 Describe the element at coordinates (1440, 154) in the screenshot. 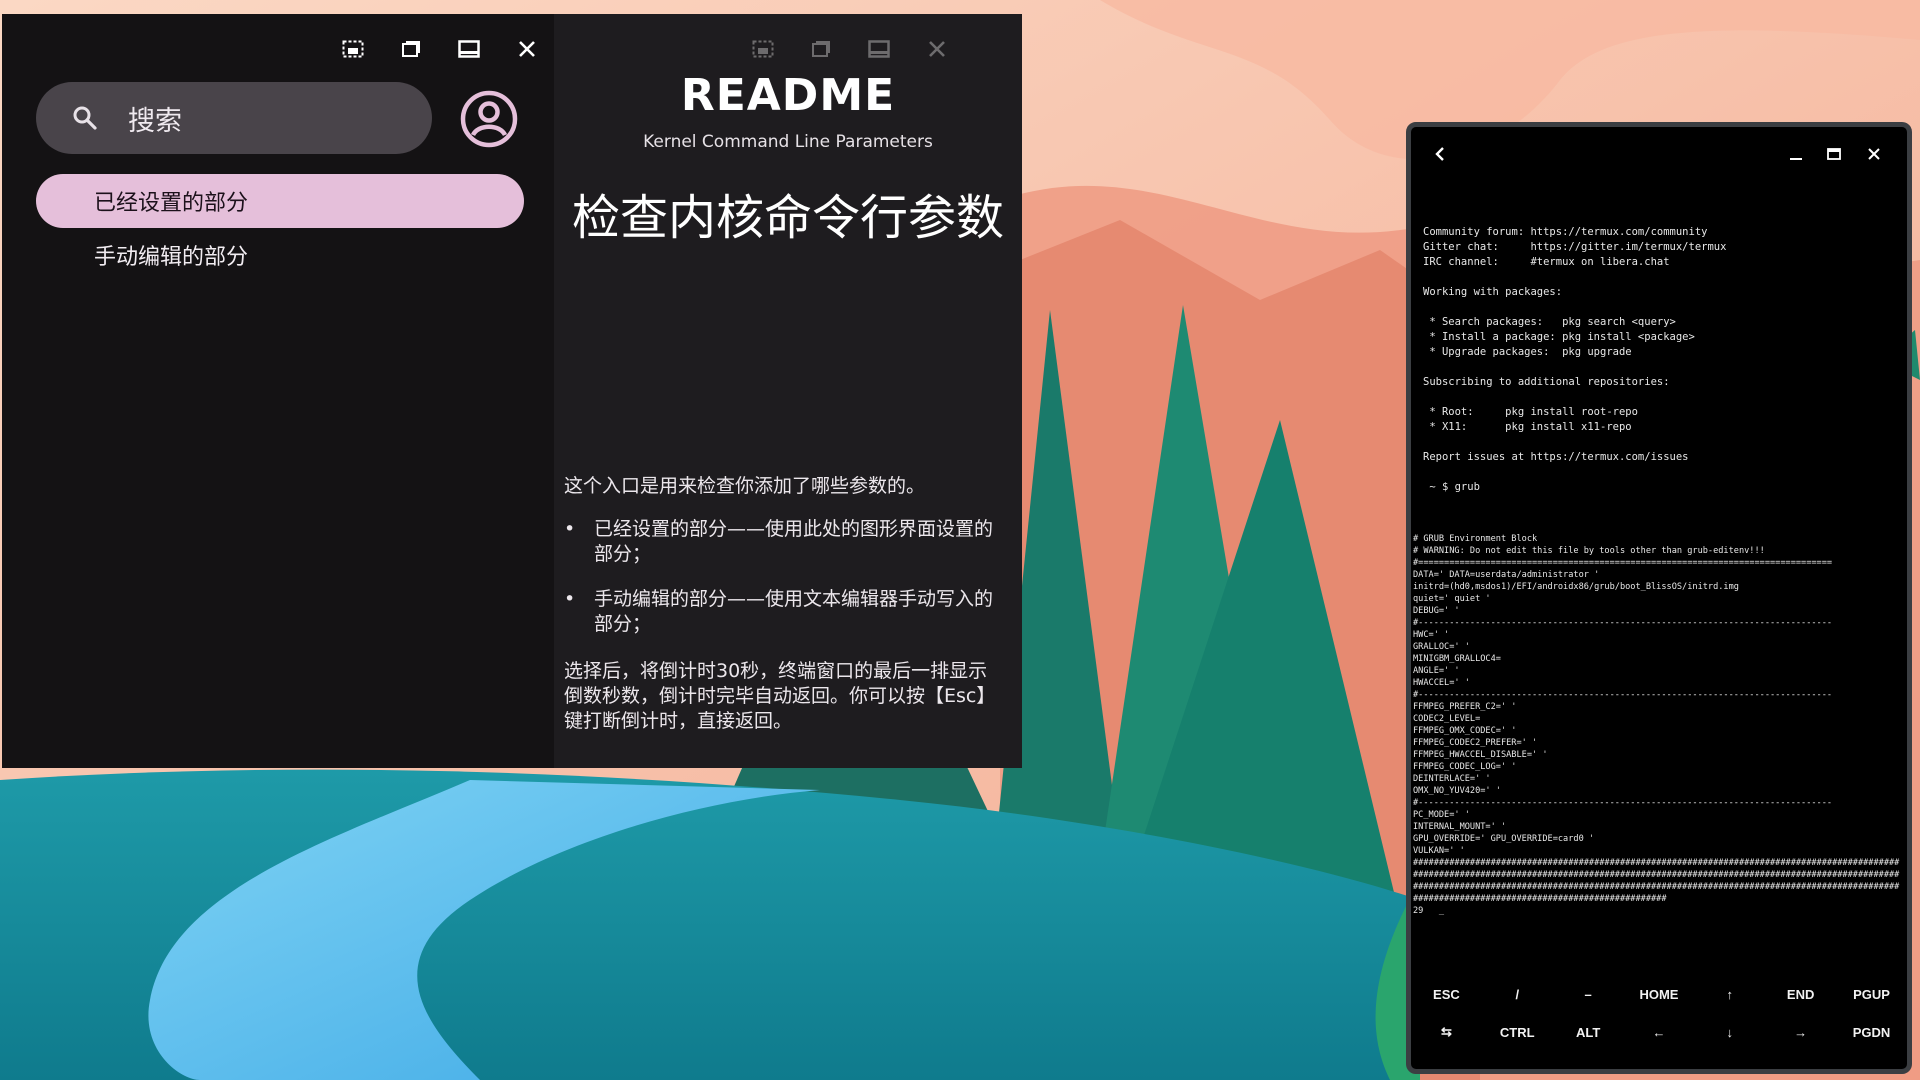

I see `back-icon` at that location.